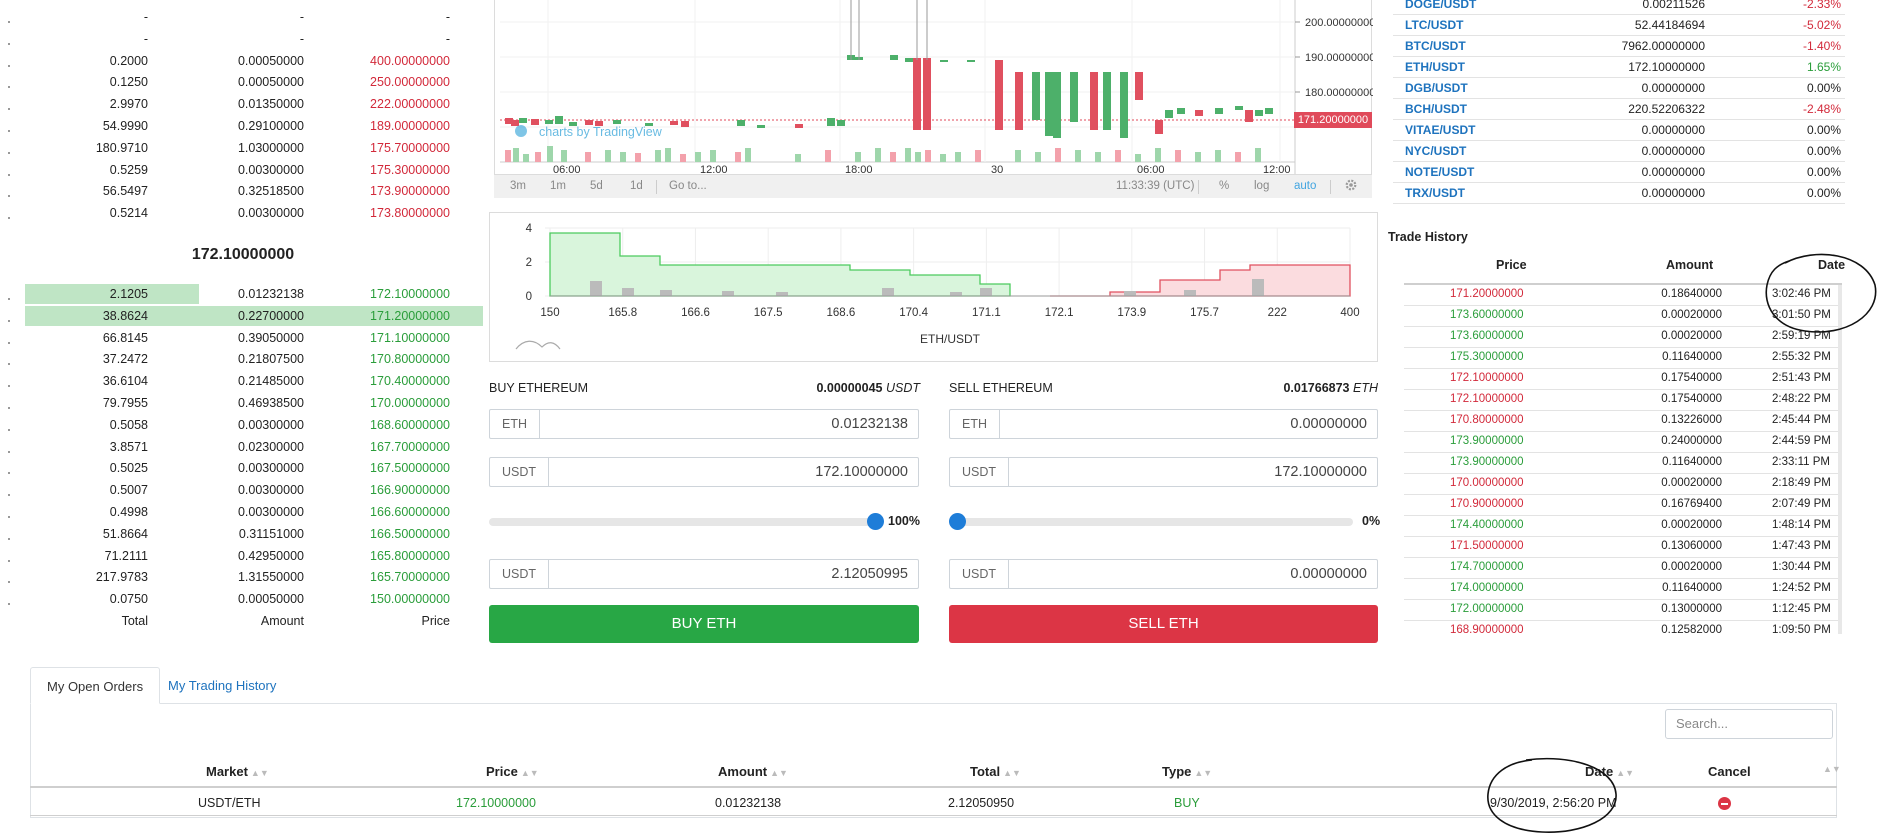 The image size is (1881, 838). I want to click on orders-col-date: Date ▲▼, so click(1609, 771).